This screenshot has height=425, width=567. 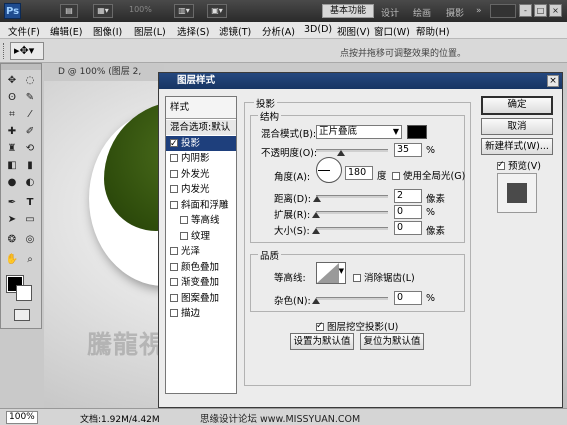 What do you see at coordinates (201, 108) in the screenshot?
I see `style-list-header: 样式` at bounding box center [201, 108].